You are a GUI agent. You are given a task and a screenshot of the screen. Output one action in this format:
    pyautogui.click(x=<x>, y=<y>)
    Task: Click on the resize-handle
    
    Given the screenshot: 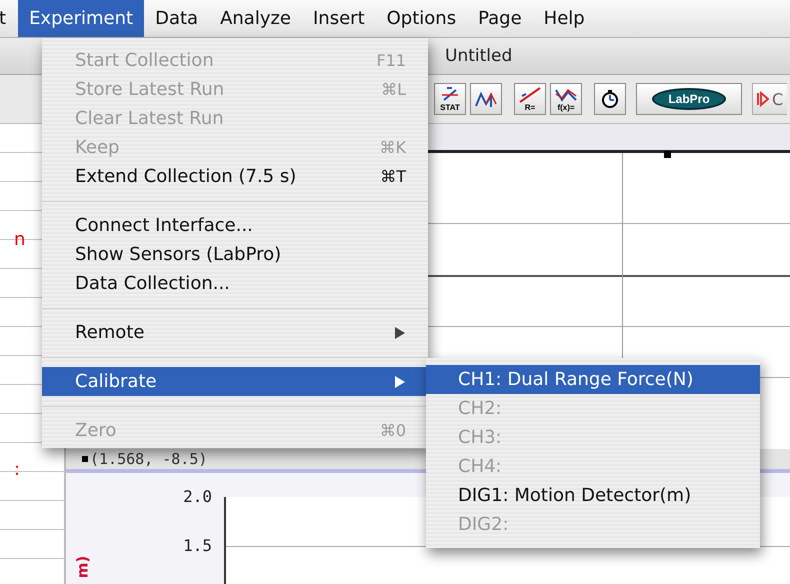 What is the action you would take?
    pyautogui.click(x=667, y=154)
    